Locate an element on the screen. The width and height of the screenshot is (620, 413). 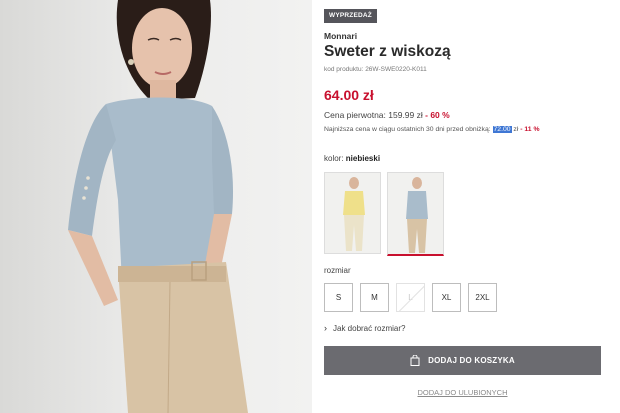
size-option-m: M is located at coordinates (374, 297).